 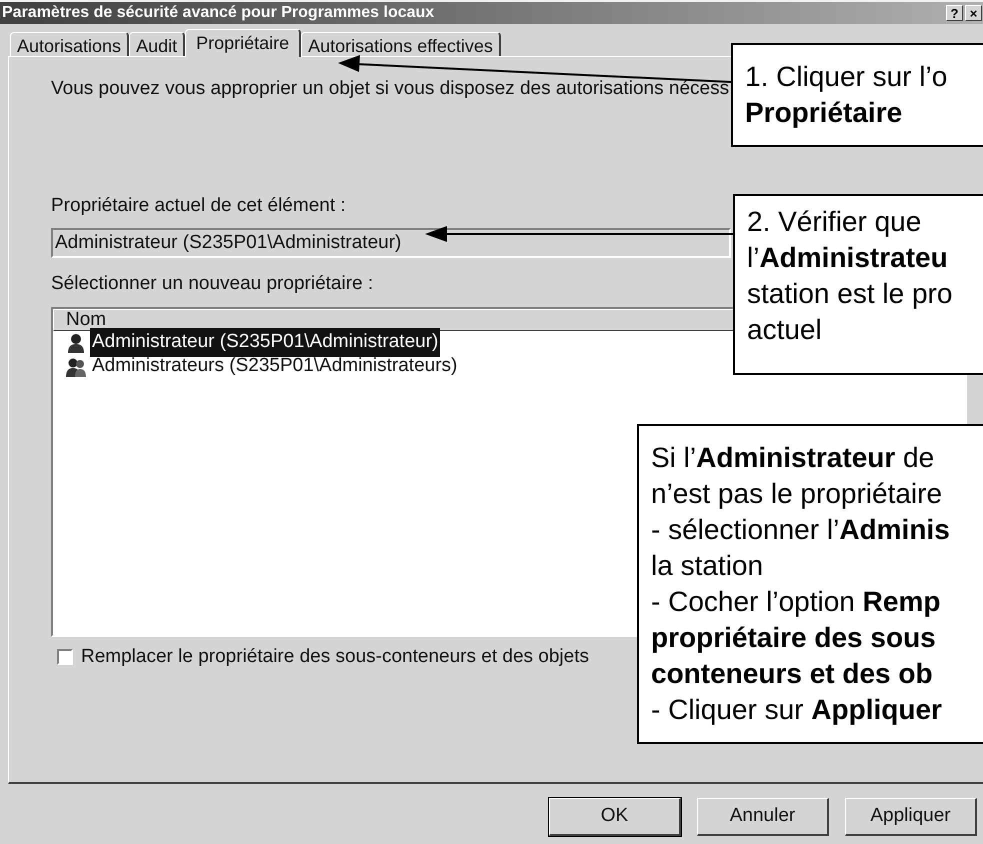 What do you see at coordinates (65, 656) in the screenshot?
I see `checkbox` at bounding box center [65, 656].